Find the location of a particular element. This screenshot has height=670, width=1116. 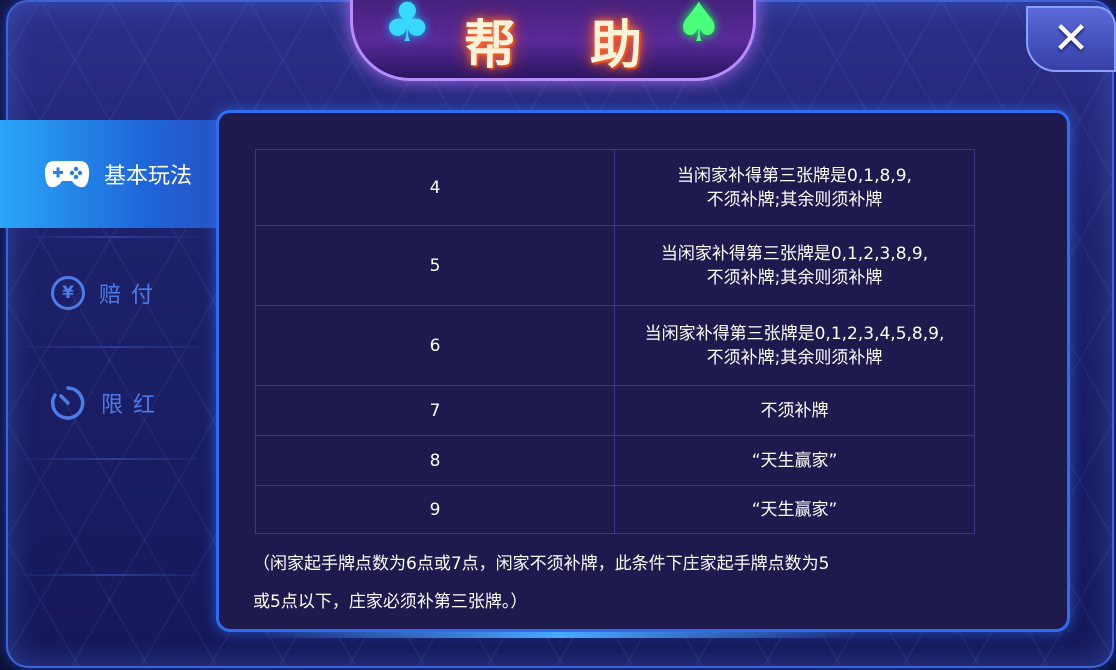

spade-suit-icon: ♠ is located at coordinates (698, 27).